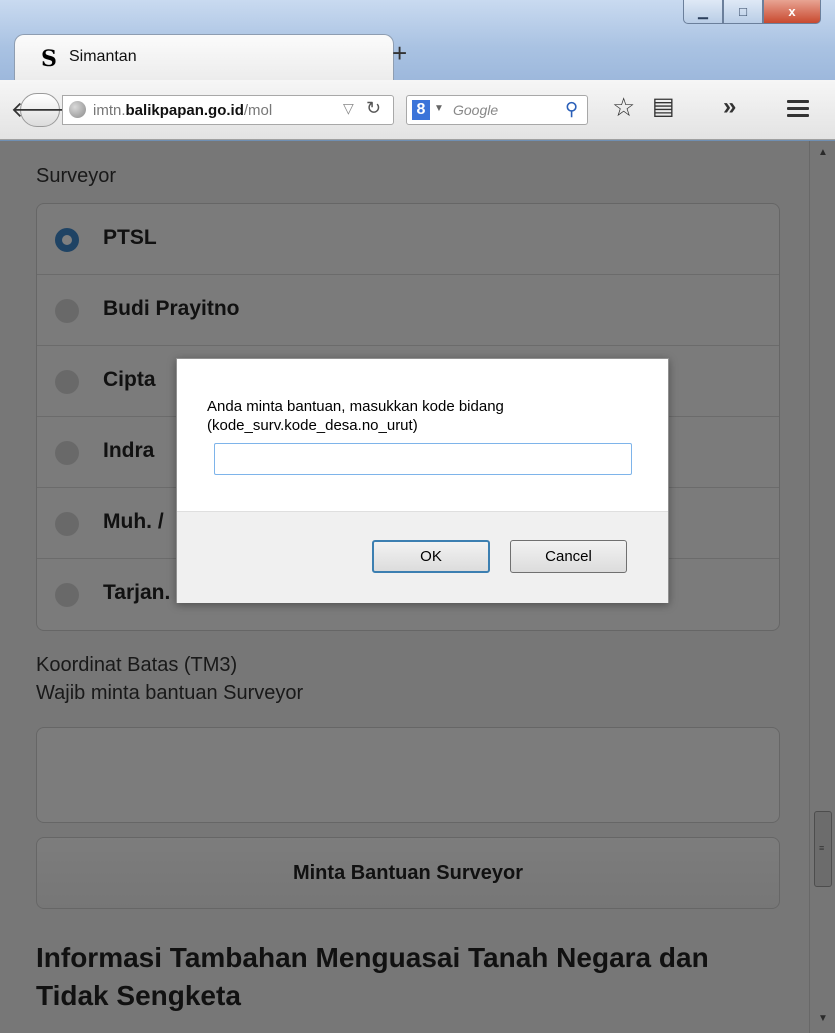 This screenshot has height=1033, width=835. I want to click on close-window-button: x, so click(792, 12).